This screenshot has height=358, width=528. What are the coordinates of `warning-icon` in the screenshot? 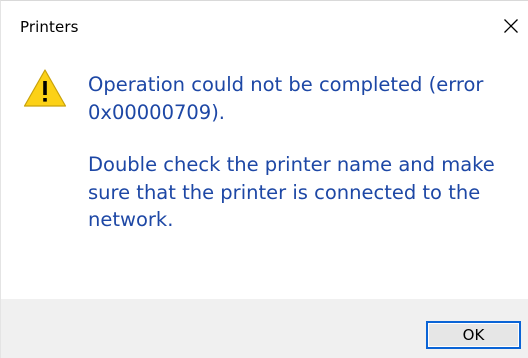 It's located at (45, 88).